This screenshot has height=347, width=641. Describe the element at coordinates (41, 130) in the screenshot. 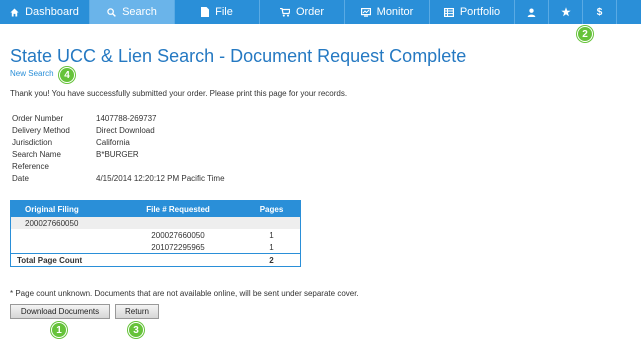

I see `detail-label: Delivery Method` at that location.